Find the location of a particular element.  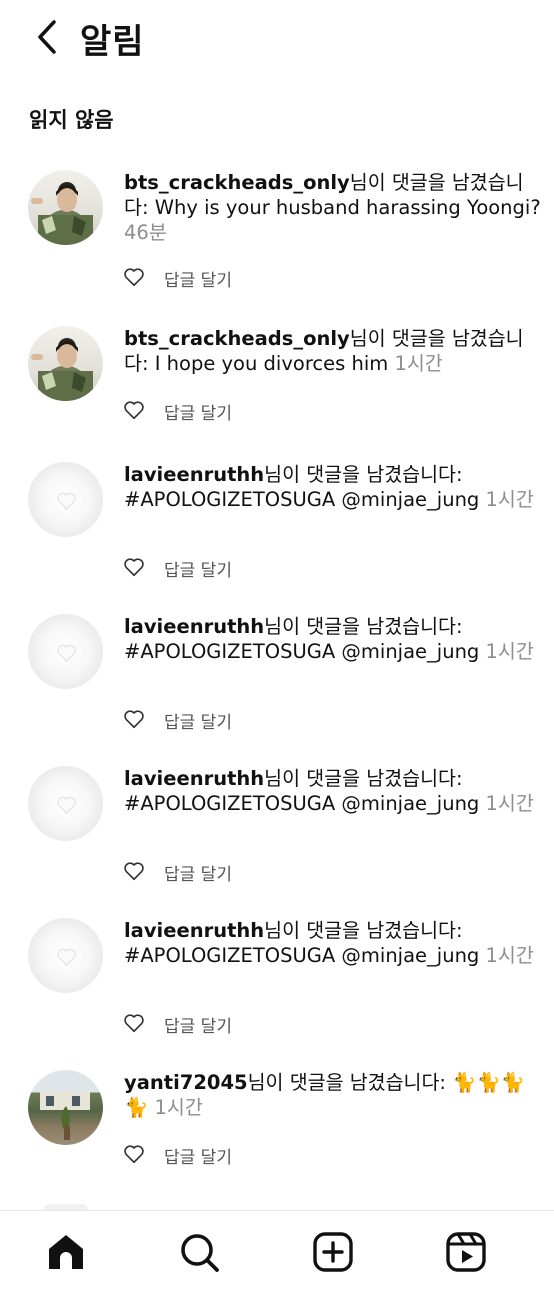

back-arrow-icon is located at coordinates (48, 38).